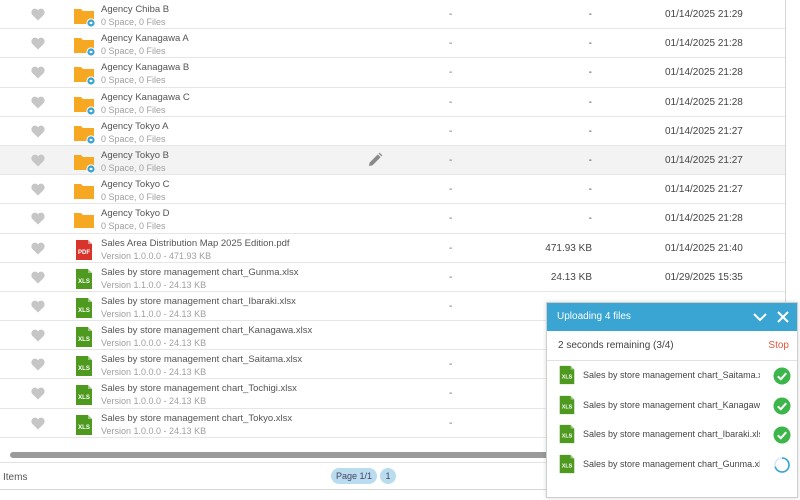 This screenshot has width=800, height=500. Describe the element at coordinates (778, 345) in the screenshot. I see `stop-upload-button: Stop` at that location.